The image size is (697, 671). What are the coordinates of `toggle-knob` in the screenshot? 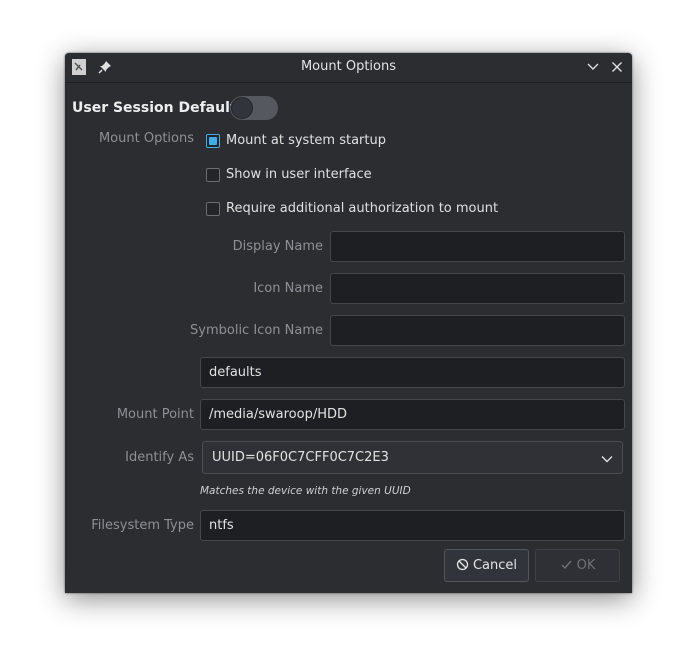 It's located at (242, 108).